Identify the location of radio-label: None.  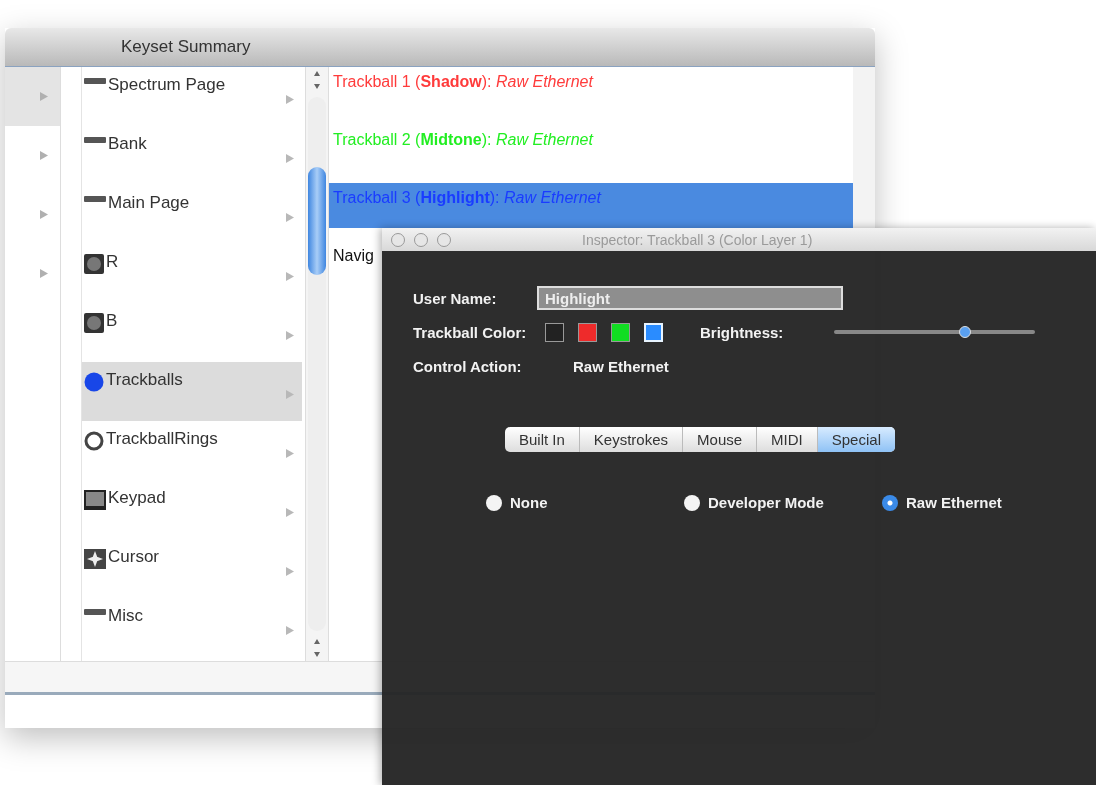
(529, 502).